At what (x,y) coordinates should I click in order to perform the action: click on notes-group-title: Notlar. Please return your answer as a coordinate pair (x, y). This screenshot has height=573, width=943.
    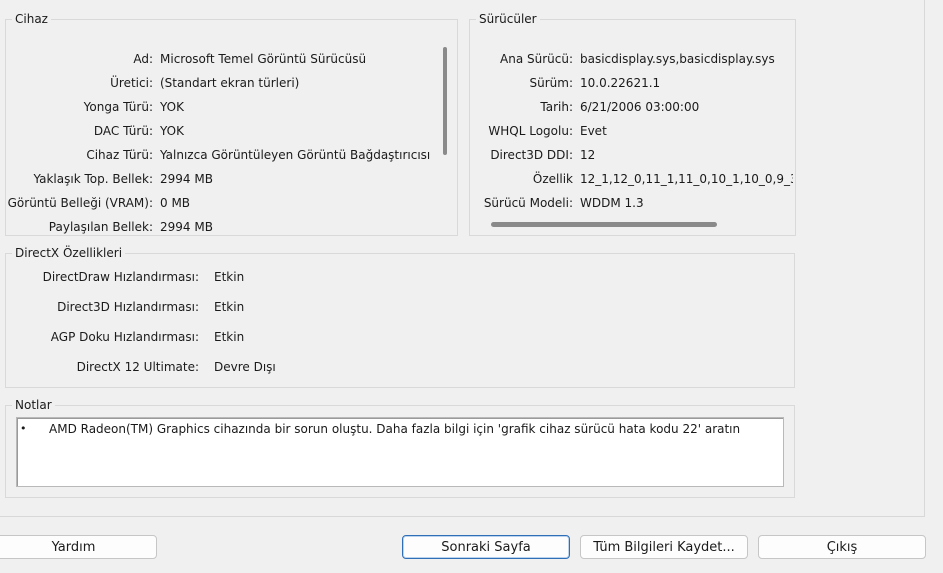
    Looking at the image, I should click on (33, 405).